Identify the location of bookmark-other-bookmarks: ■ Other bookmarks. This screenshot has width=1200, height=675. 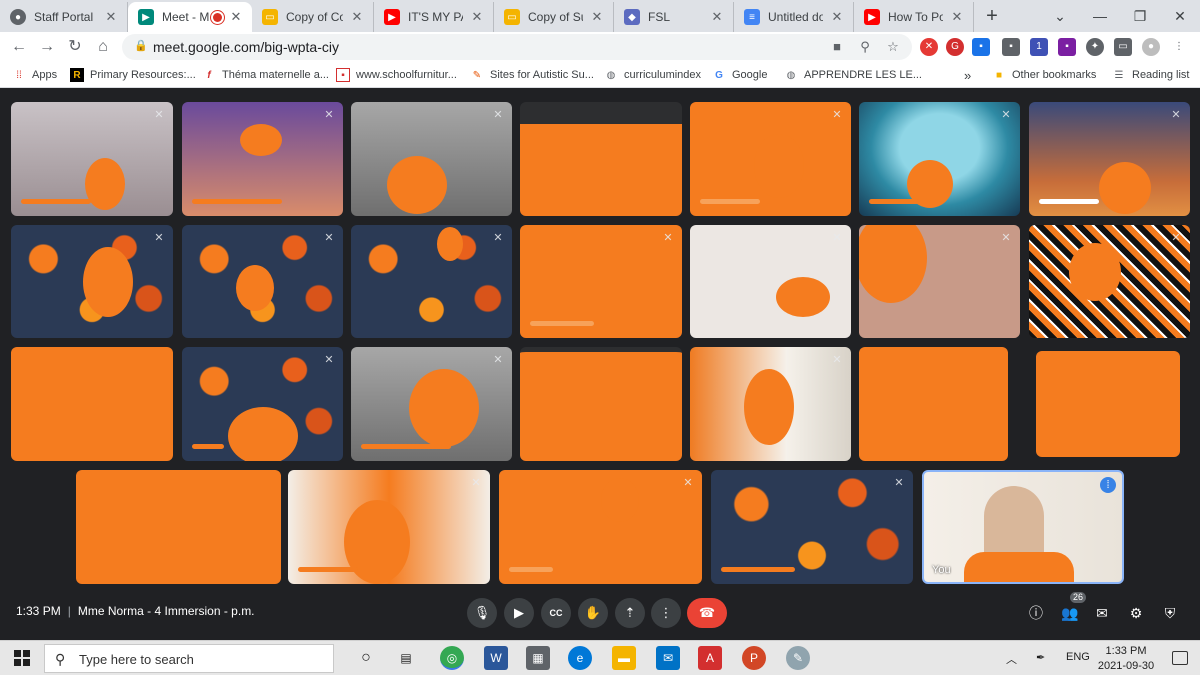
(1044, 75).